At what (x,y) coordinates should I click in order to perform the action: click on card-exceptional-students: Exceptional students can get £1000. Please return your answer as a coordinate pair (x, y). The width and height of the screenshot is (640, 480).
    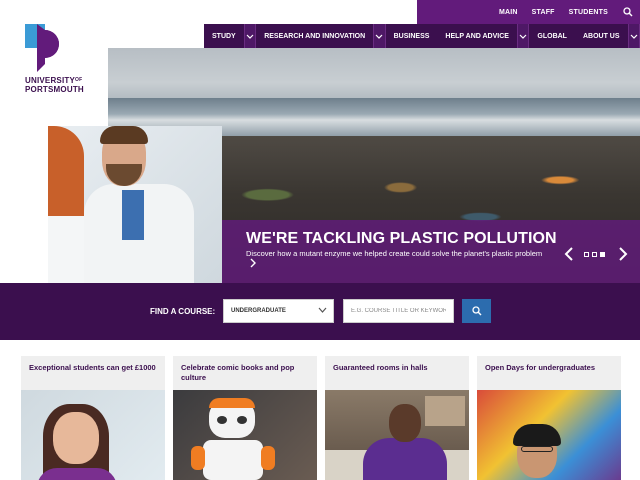
    Looking at the image, I should click on (93, 418).